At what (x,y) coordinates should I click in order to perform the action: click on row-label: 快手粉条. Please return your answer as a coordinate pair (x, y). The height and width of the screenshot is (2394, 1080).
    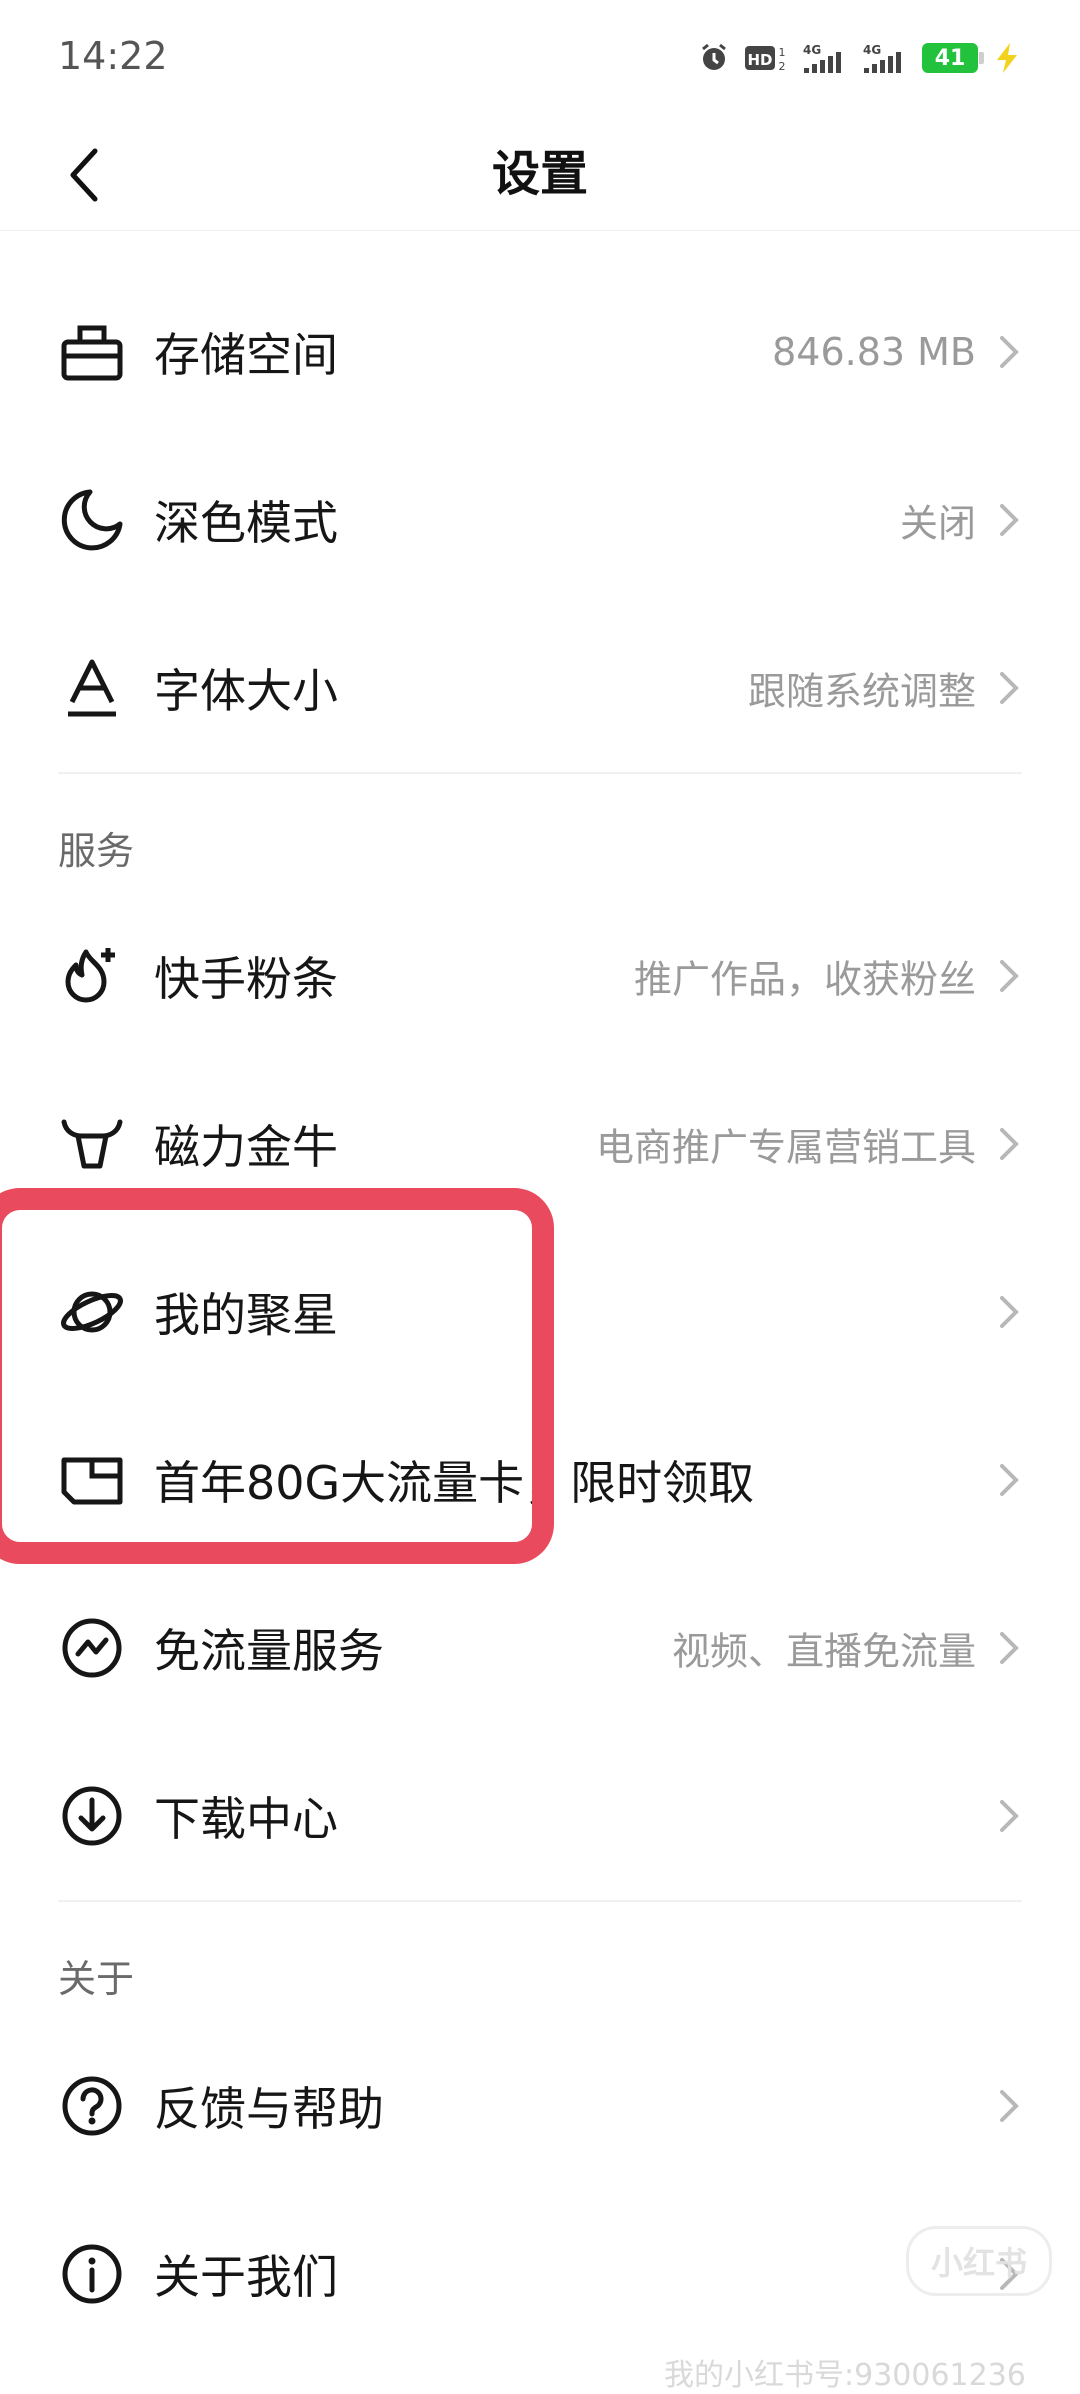
    Looking at the image, I should click on (246, 979).